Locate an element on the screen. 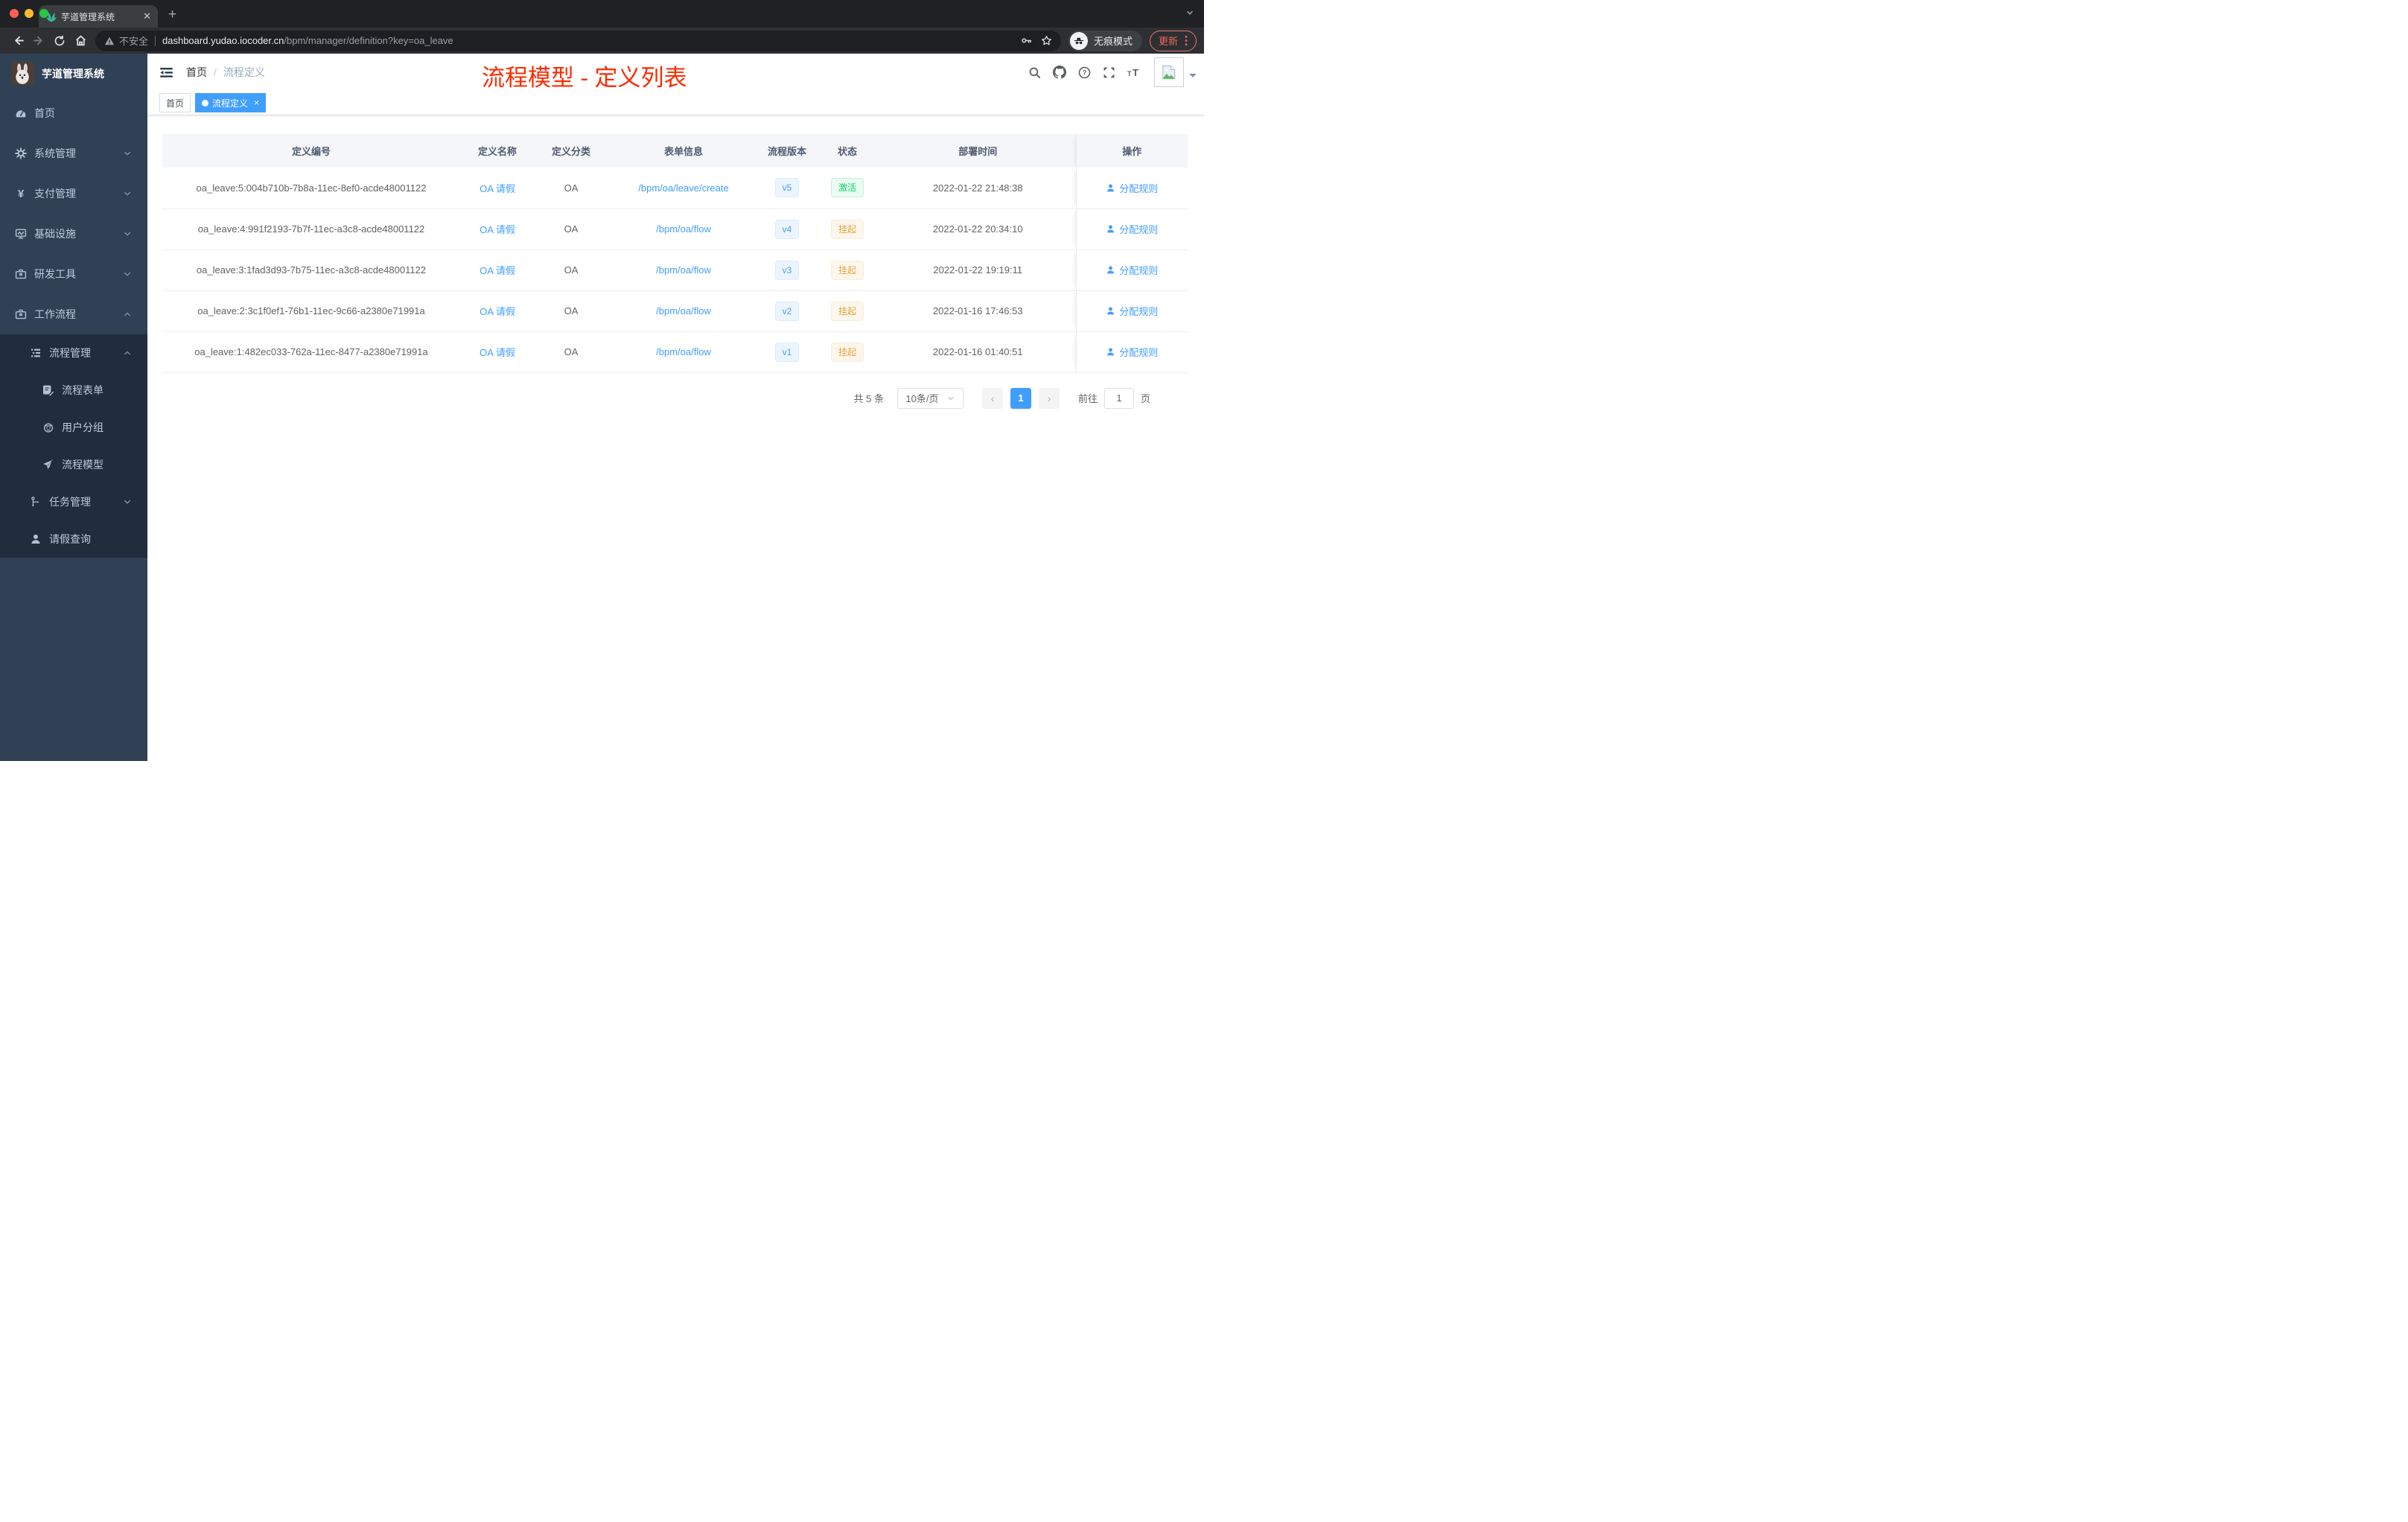 The width and height of the screenshot is (2408, 1522). form-link: /bpm/oa/leave/create is located at coordinates (683, 188).